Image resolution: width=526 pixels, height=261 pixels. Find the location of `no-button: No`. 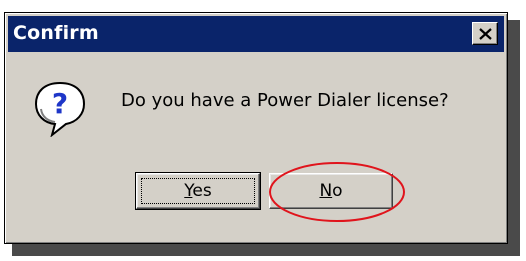

no-button: No is located at coordinates (331, 191).